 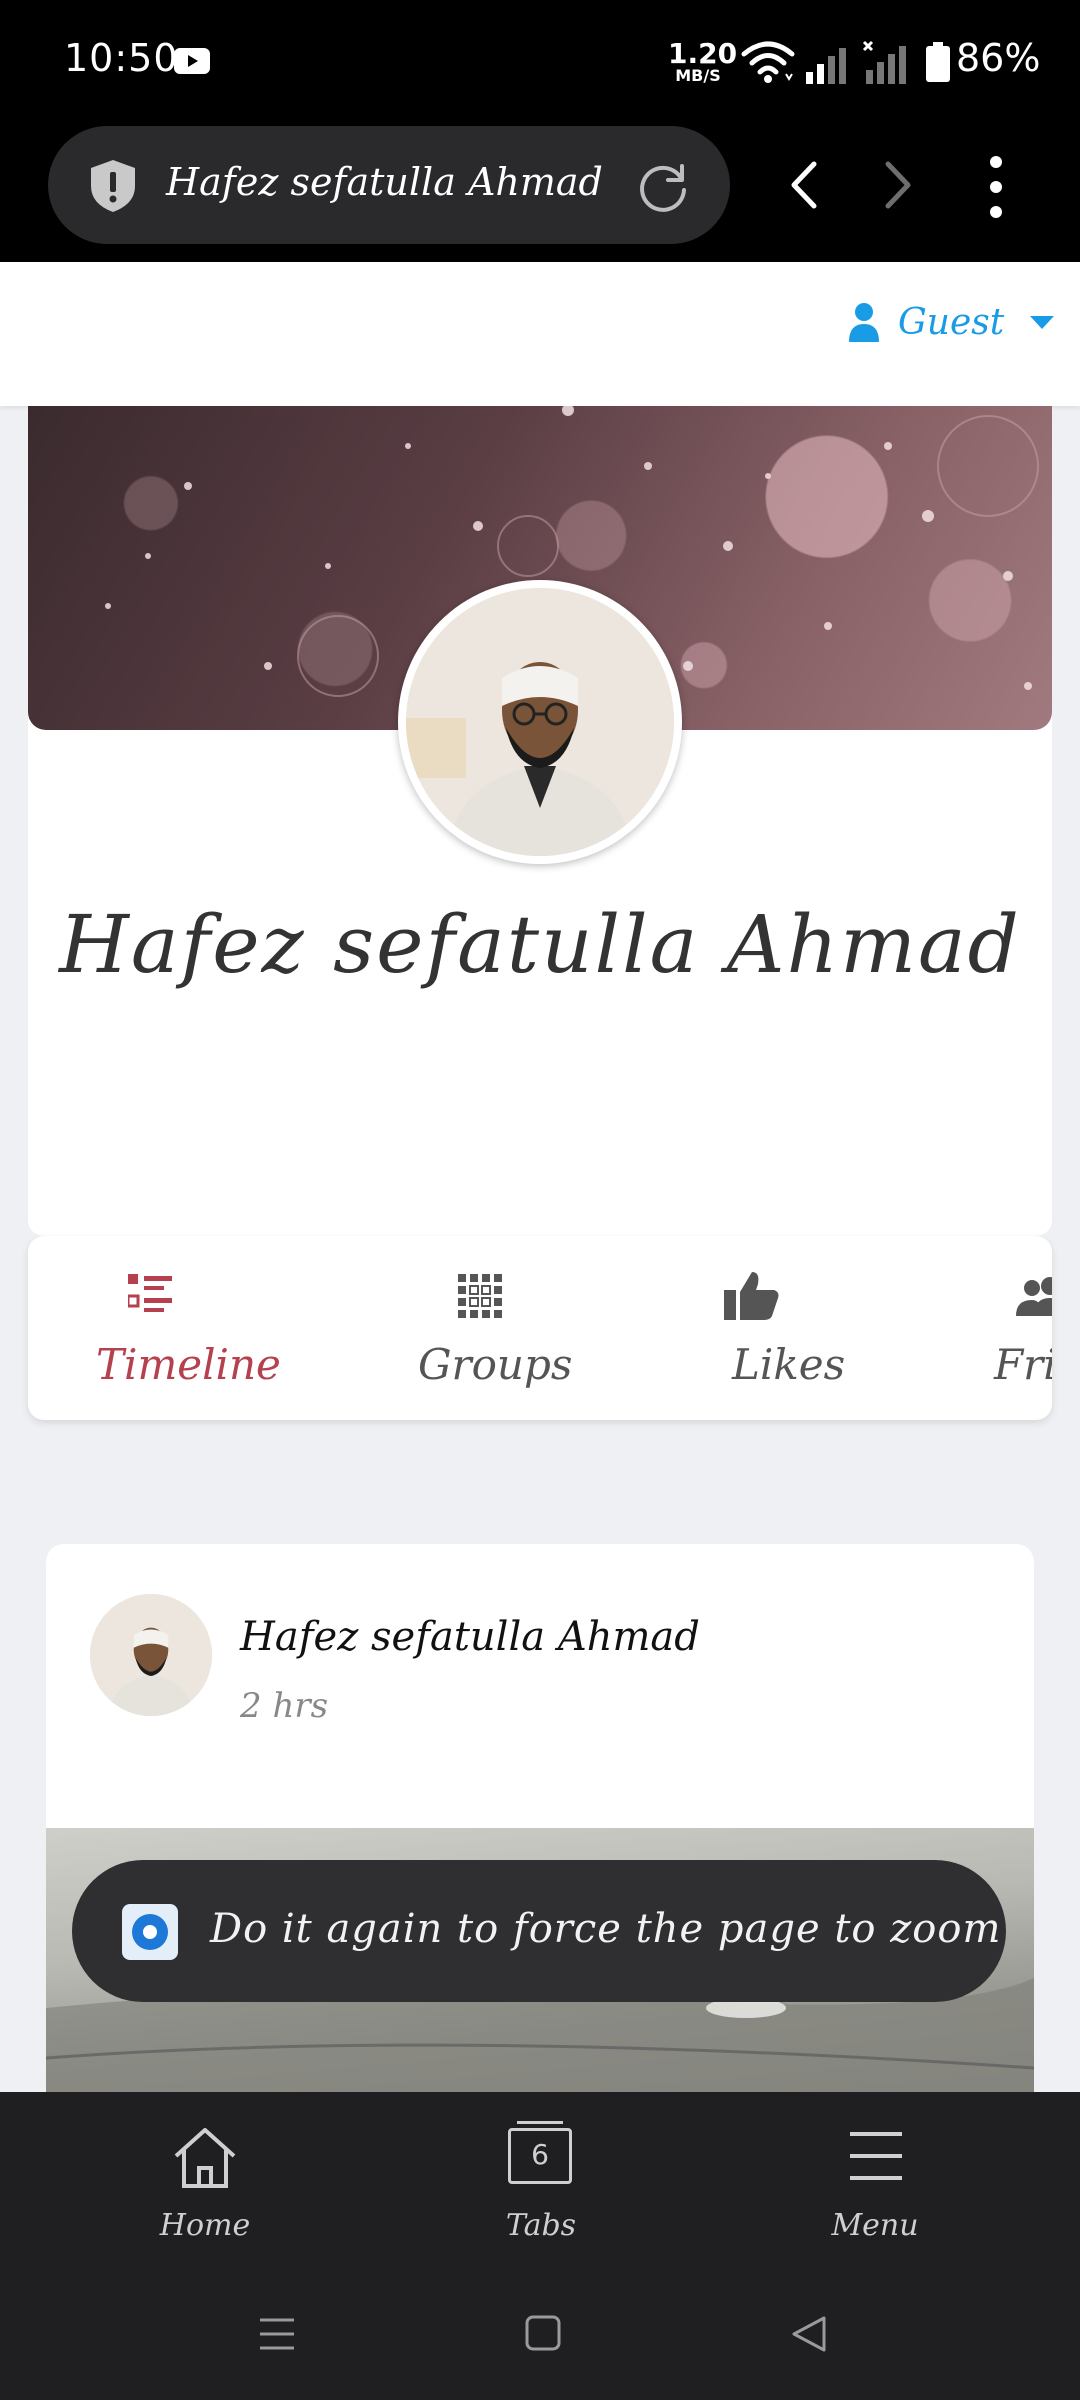 I want to click on tab-friends-label: Frier, so click(x=1023, y=1364).